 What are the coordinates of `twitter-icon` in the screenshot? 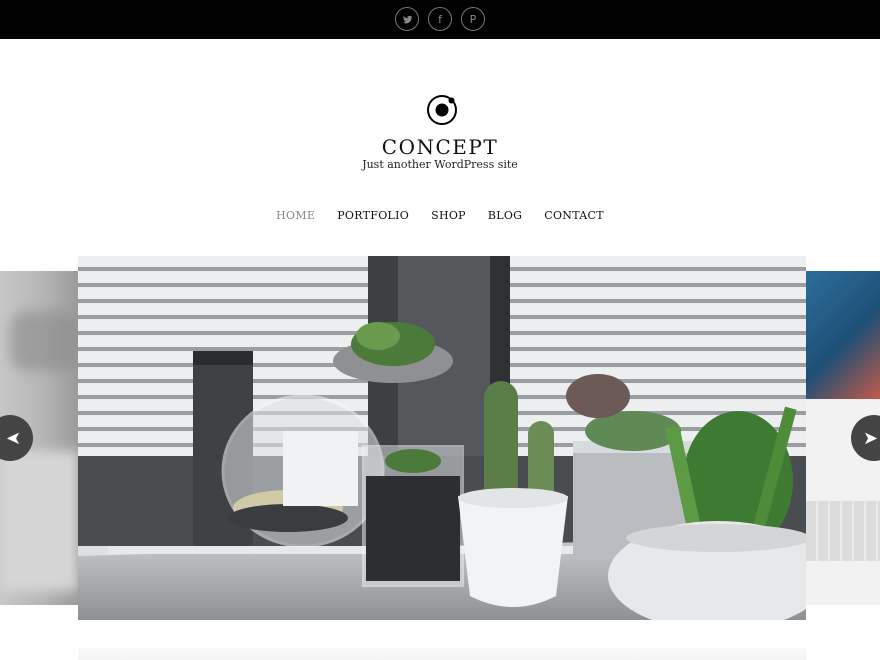 It's located at (407, 19).